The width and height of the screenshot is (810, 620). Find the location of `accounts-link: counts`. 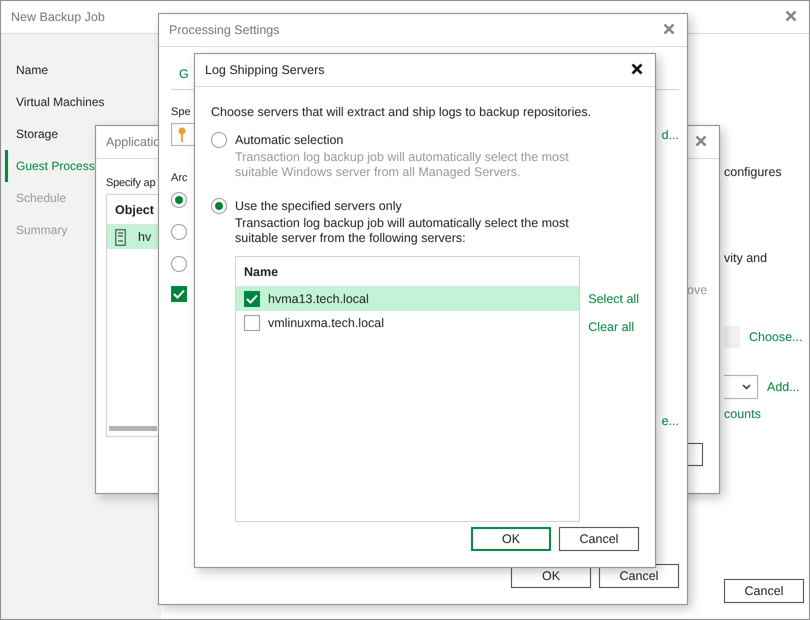

accounts-link: counts is located at coordinates (742, 414).